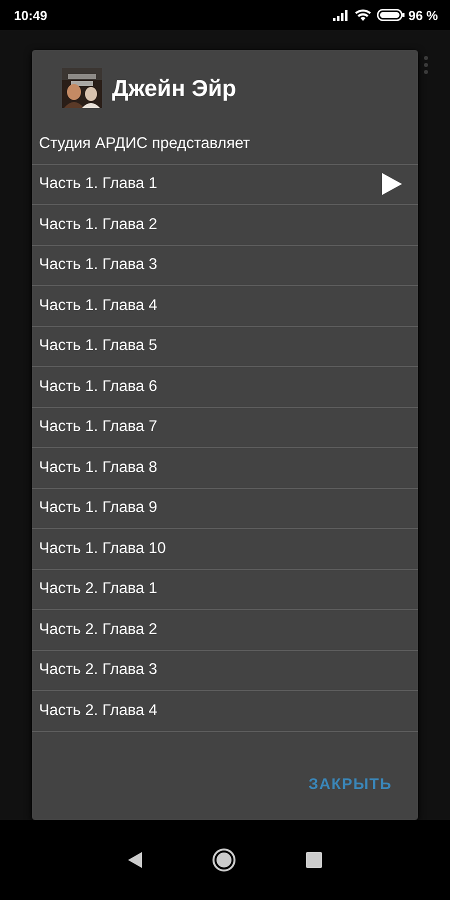 Image resolution: width=450 pixels, height=900 pixels. What do you see at coordinates (220, 508) in the screenshot?
I see `chapter-title: Часть 1. Глава 9` at bounding box center [220, 508].